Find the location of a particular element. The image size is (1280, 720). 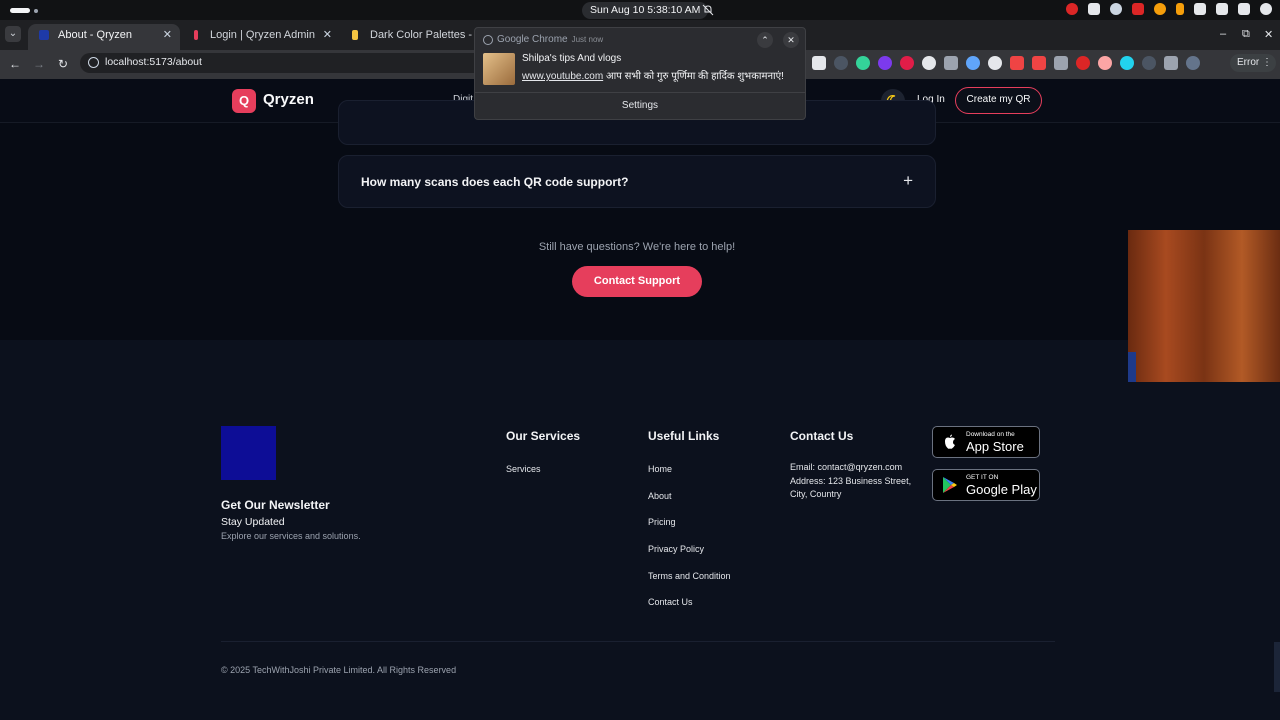

google-play-icon is located at coordinates (950, 485).